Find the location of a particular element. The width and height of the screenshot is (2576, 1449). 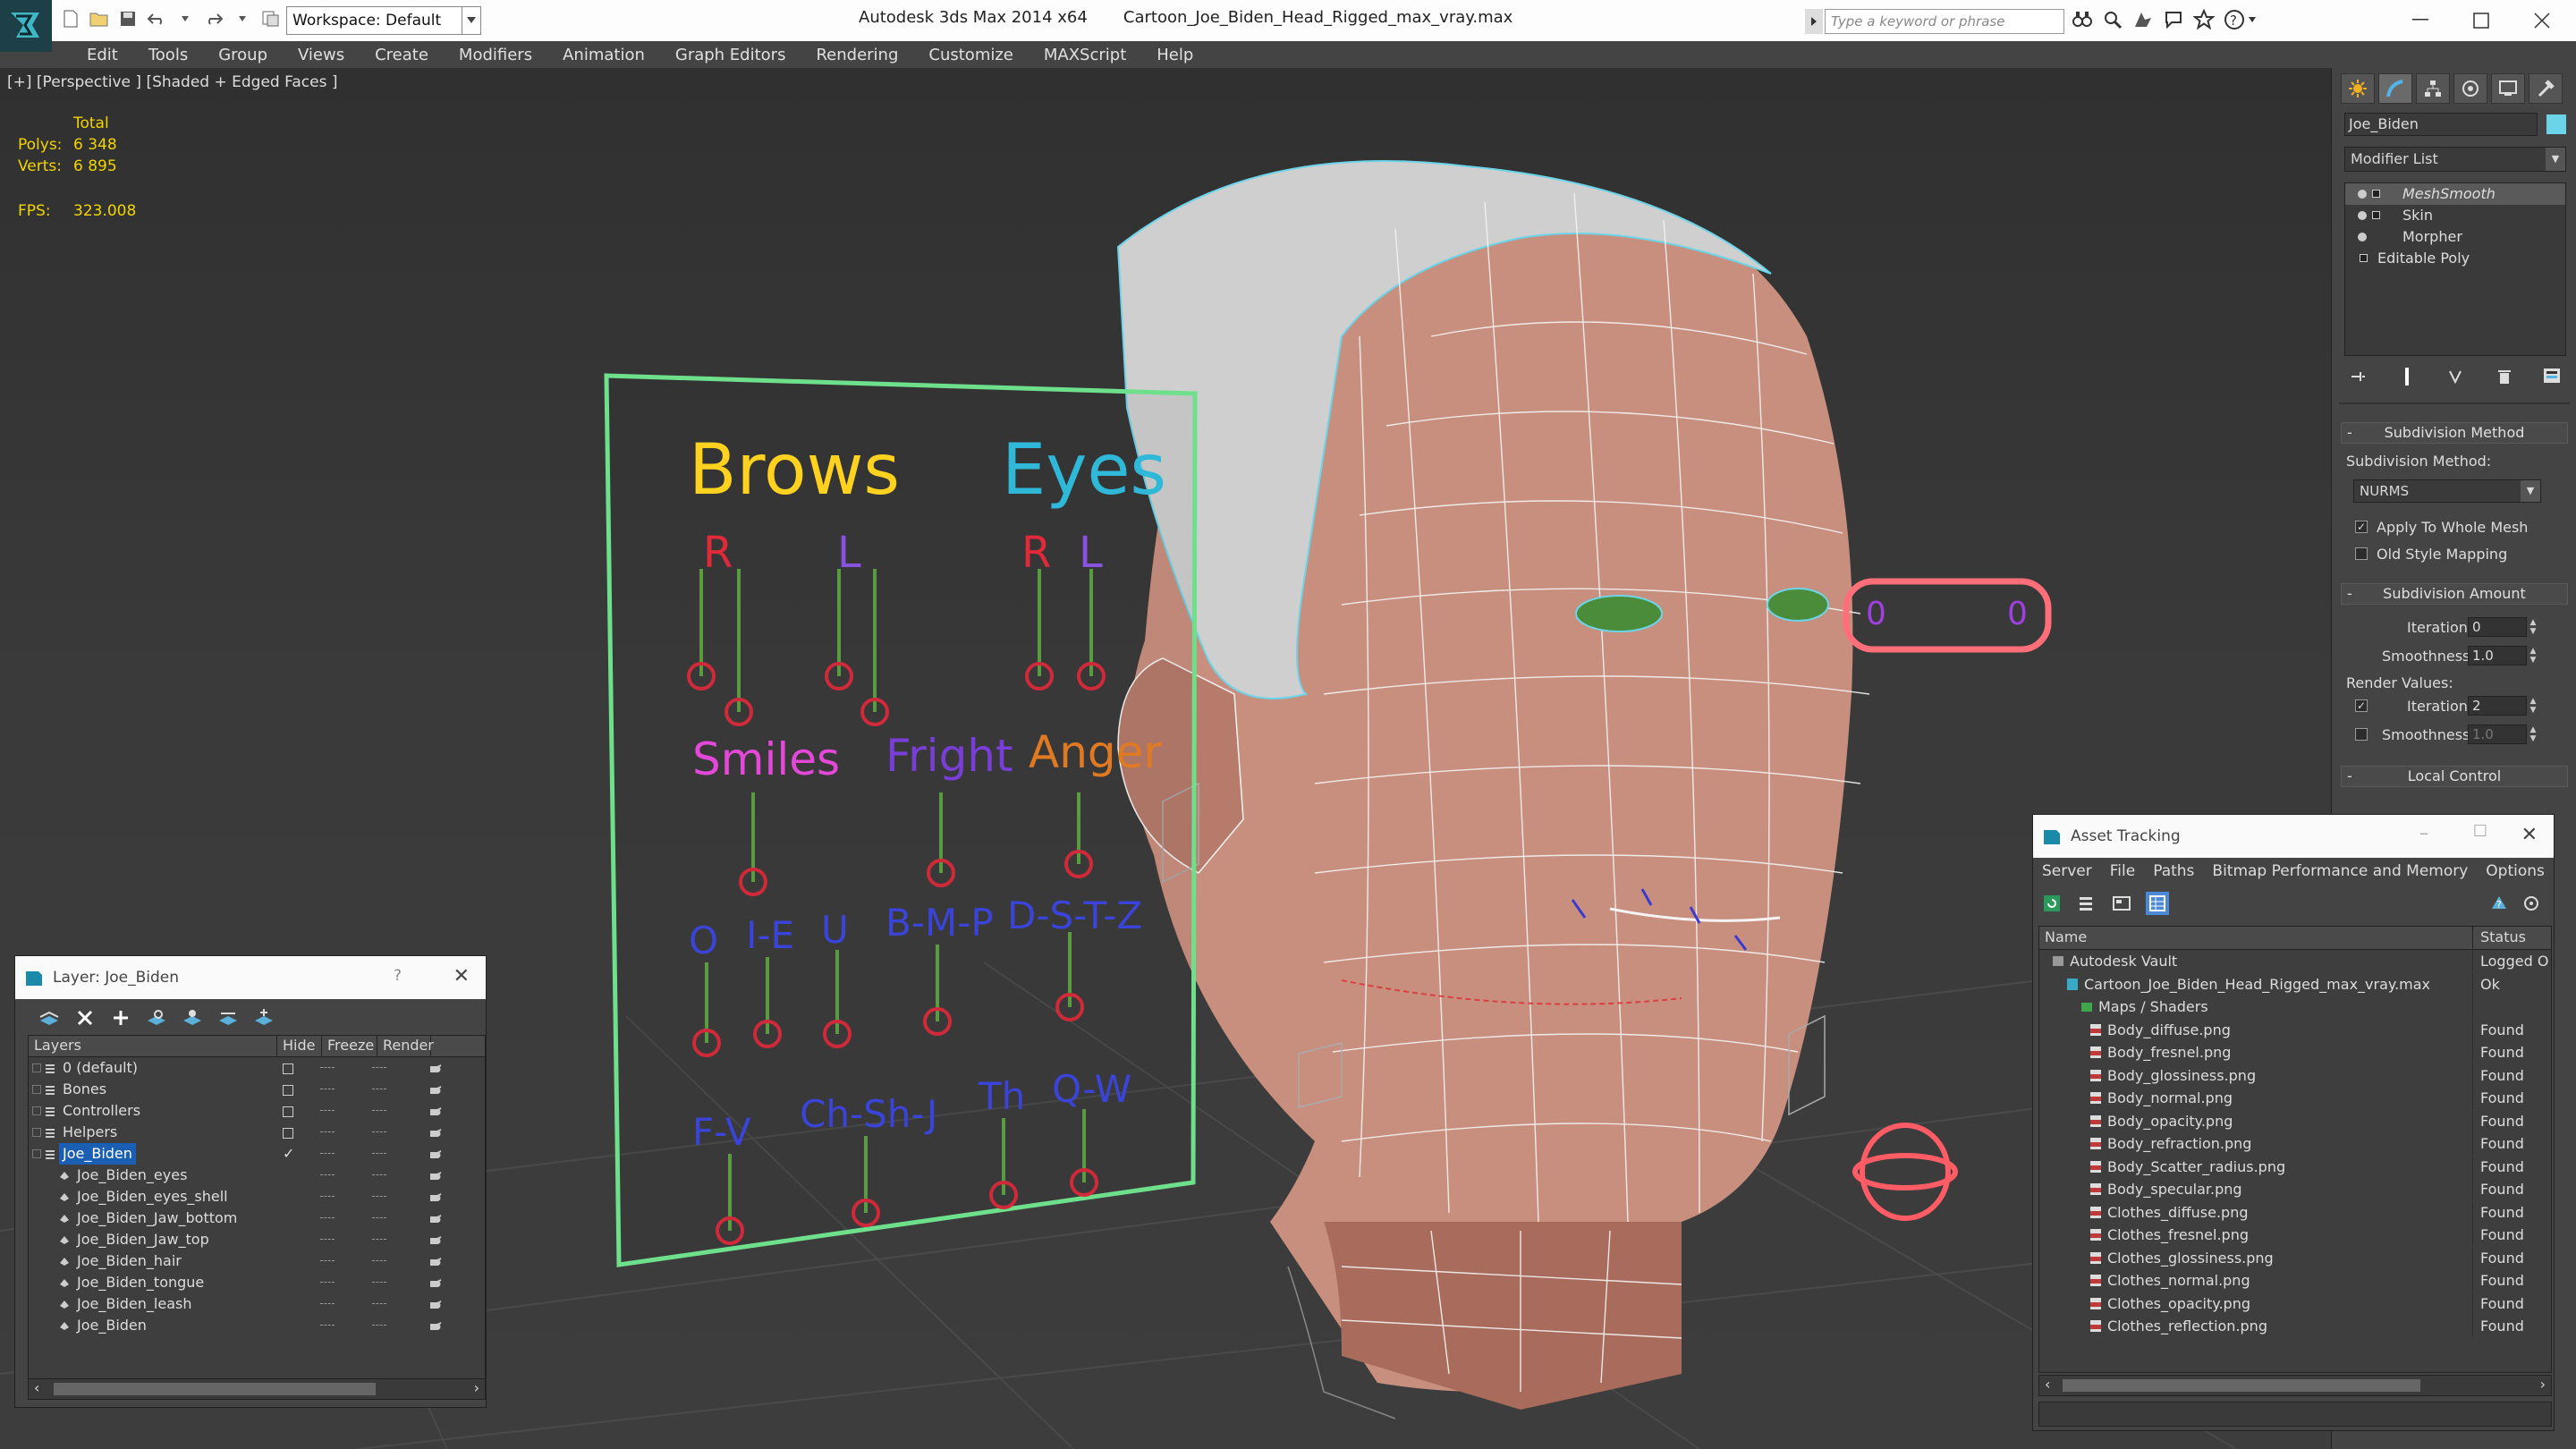

col-status: Status is located at coordinates (2511, 937).